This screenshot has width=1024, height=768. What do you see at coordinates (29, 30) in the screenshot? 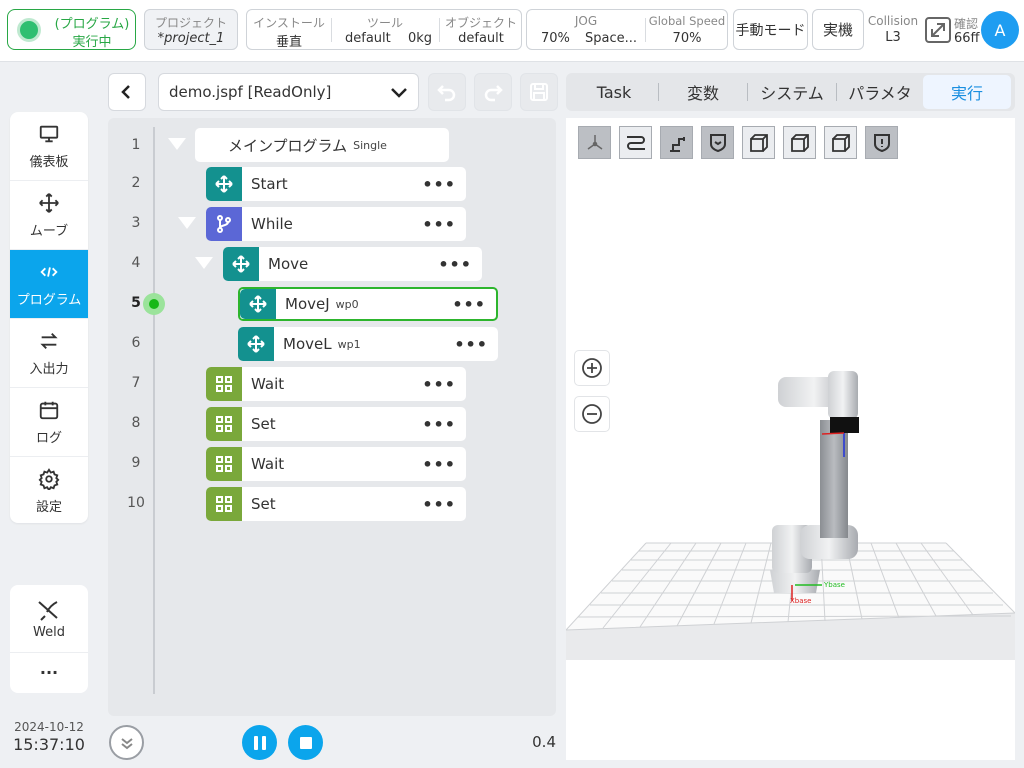
I see `running-status-dot` at bounding box center [29, 30].